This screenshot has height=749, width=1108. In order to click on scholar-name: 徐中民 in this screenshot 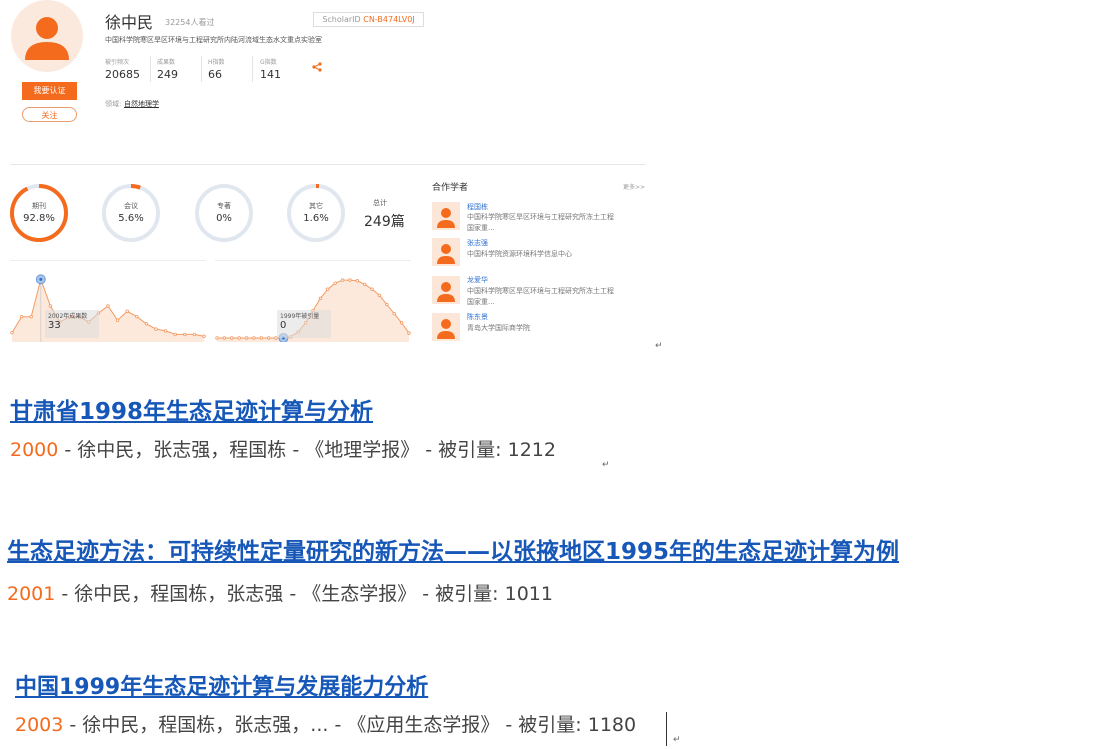, I will do `click(129, 22)`.